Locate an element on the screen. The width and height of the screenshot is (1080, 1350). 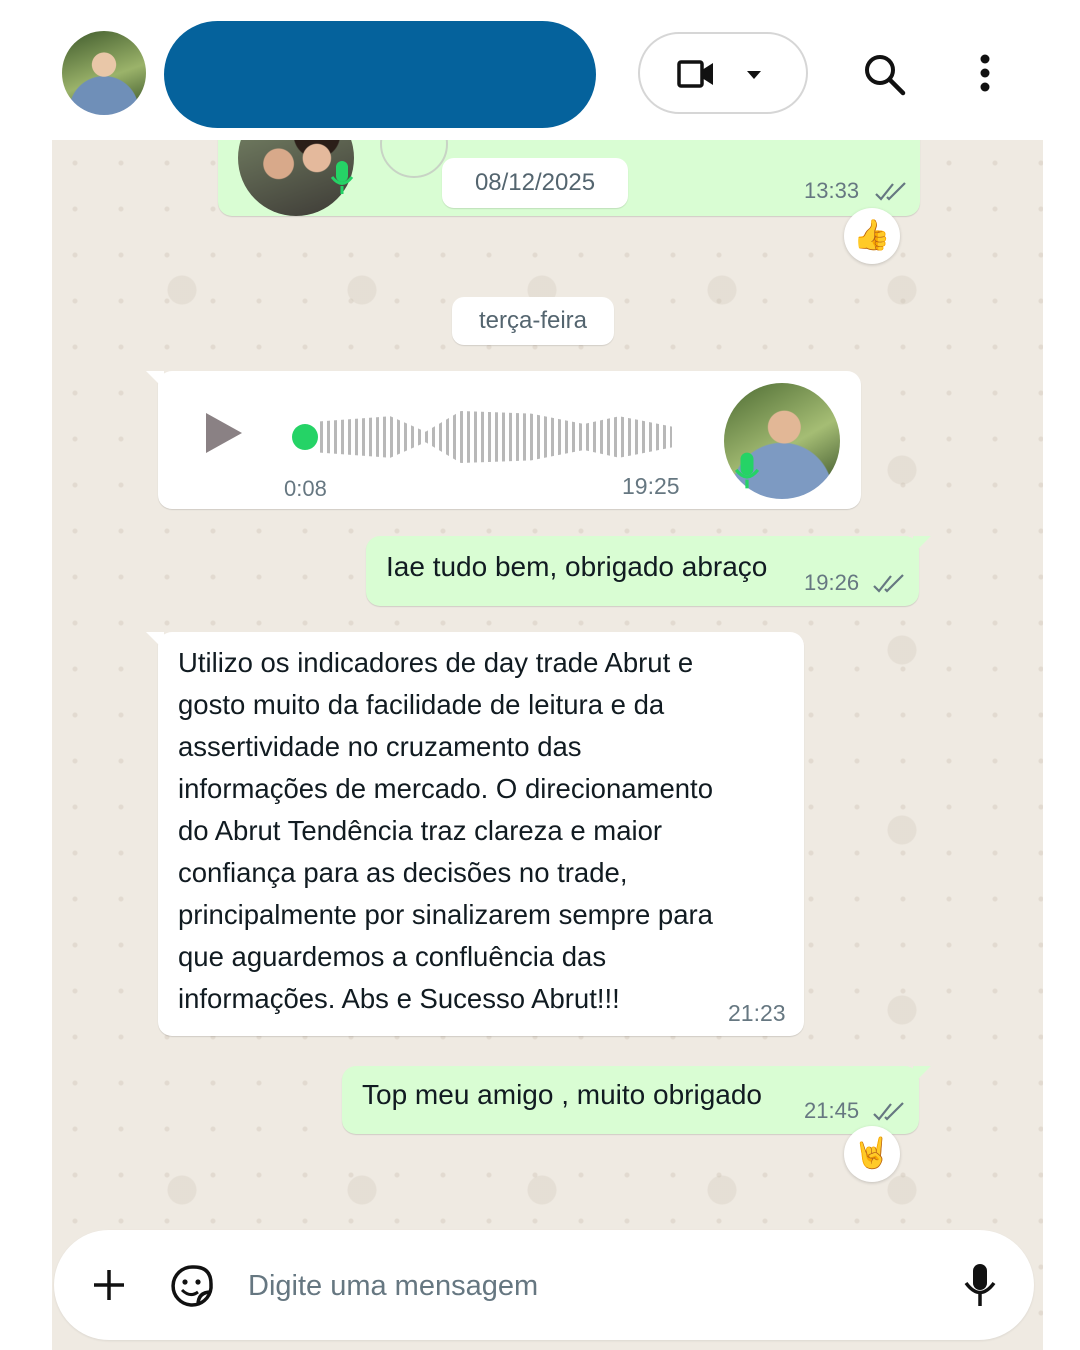
video-call-button is located at coordinates (723, 73).